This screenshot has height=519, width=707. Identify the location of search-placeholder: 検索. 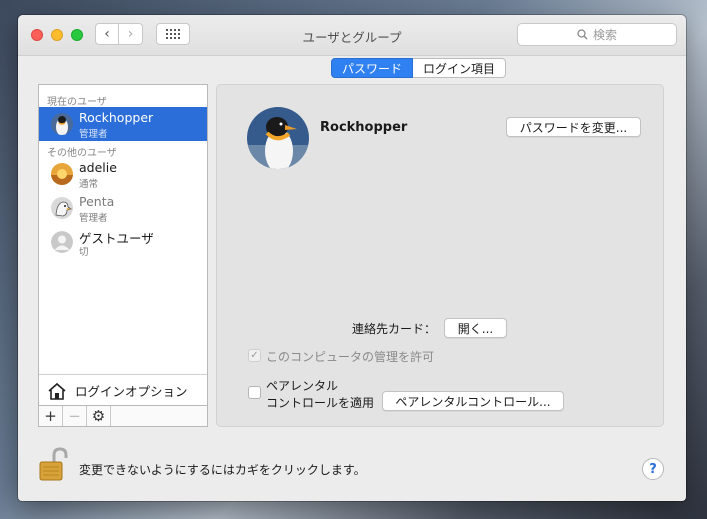
(604, 35).